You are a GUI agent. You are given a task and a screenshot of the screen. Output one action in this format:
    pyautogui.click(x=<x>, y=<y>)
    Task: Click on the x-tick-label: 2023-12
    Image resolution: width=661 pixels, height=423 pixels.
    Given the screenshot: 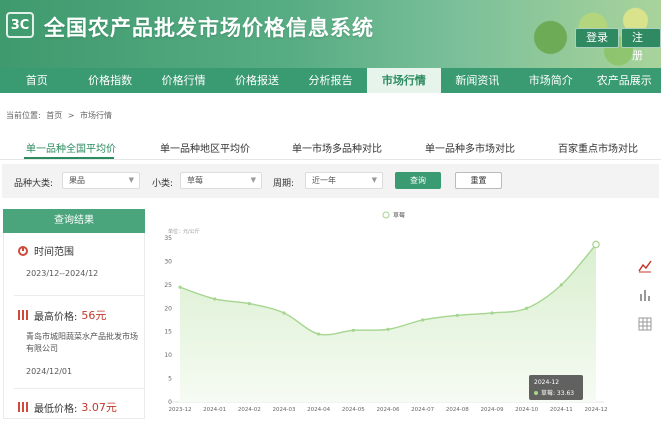 What is the action you would take?
    pyautogui.click(x=180, y=410)
    